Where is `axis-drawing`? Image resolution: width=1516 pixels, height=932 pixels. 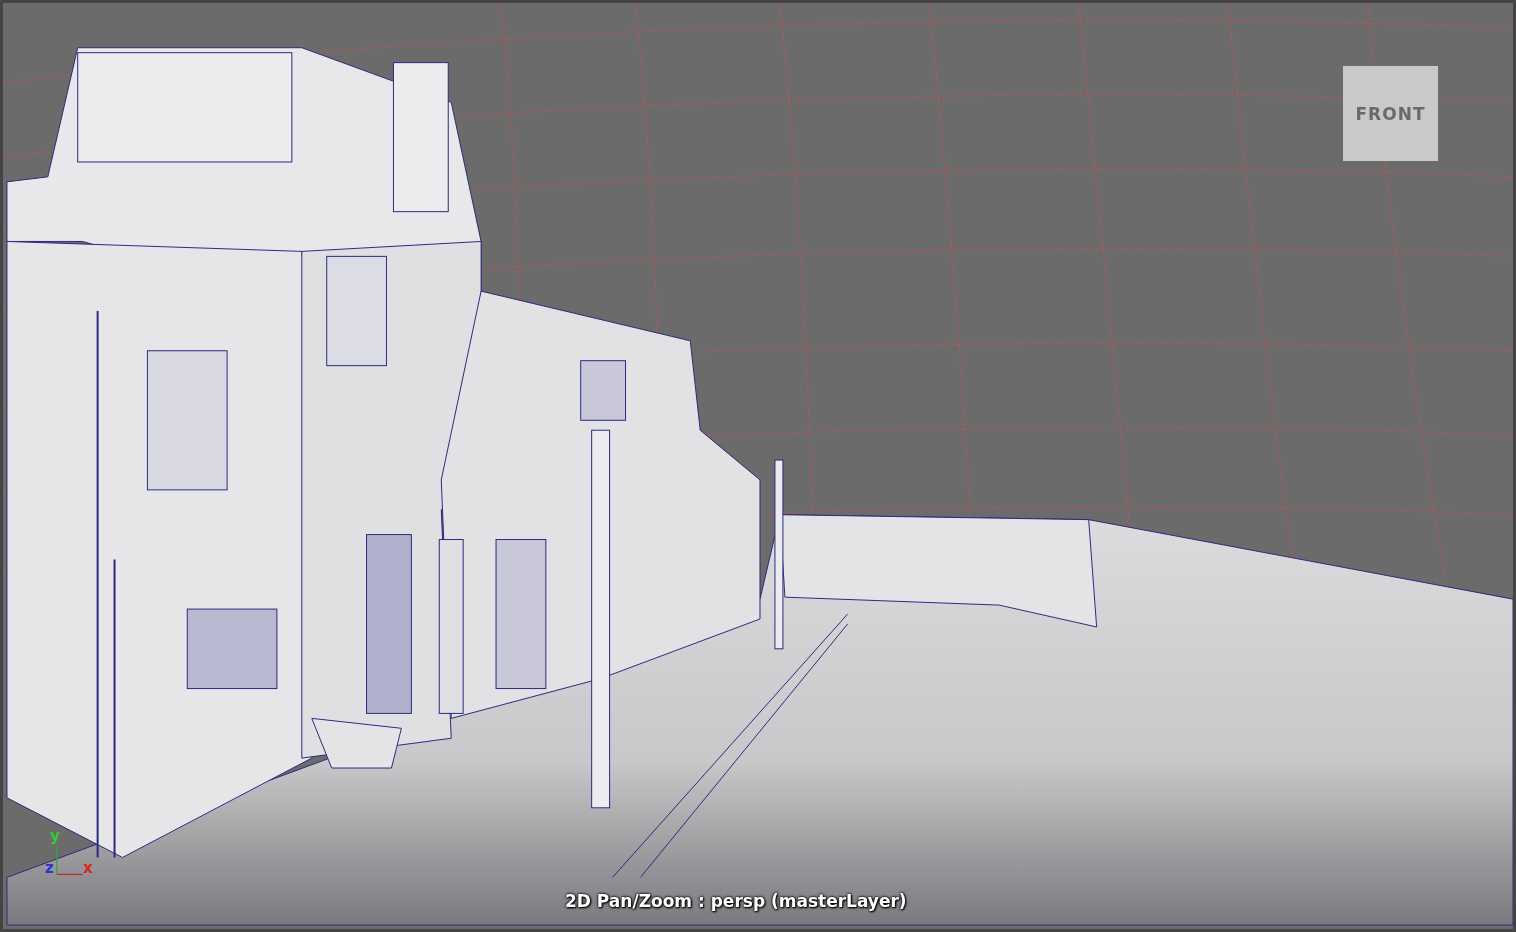 axis-drawing is located at coordinates (70, 859).